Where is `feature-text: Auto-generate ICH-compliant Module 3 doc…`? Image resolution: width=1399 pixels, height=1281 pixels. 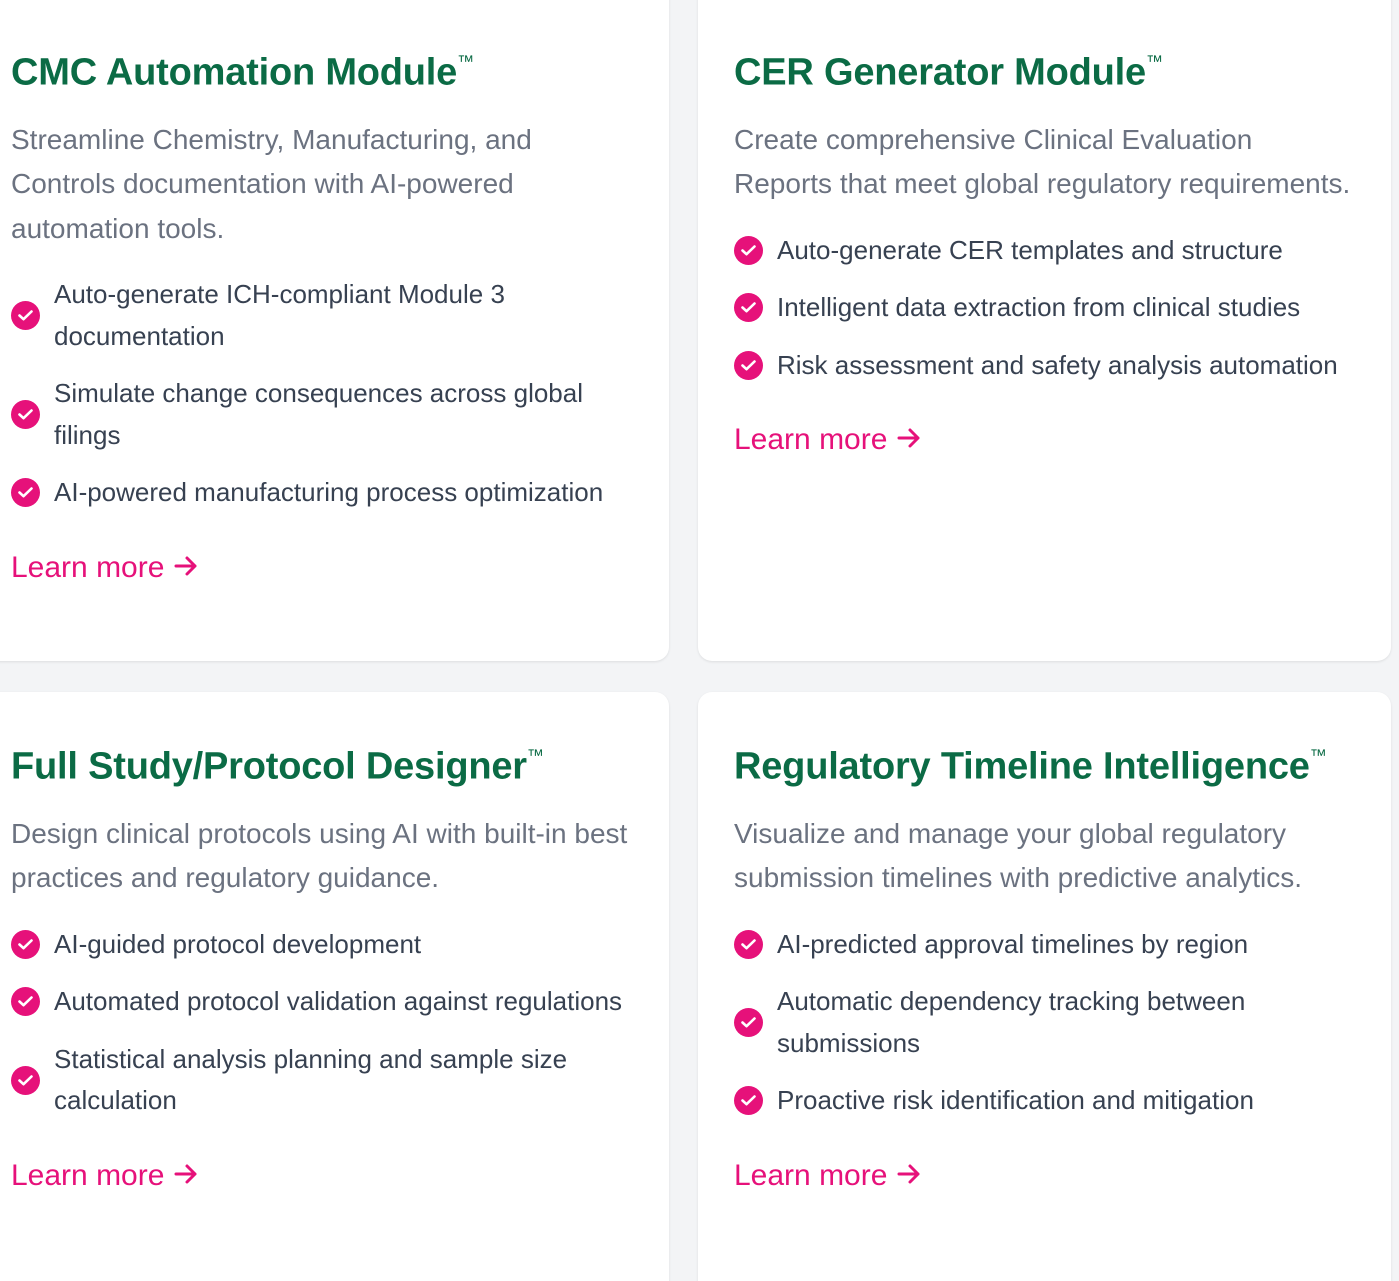 feature-text: Auto-generate ICH-compliant Module 3 doc… is located at coordinates (279, 315).